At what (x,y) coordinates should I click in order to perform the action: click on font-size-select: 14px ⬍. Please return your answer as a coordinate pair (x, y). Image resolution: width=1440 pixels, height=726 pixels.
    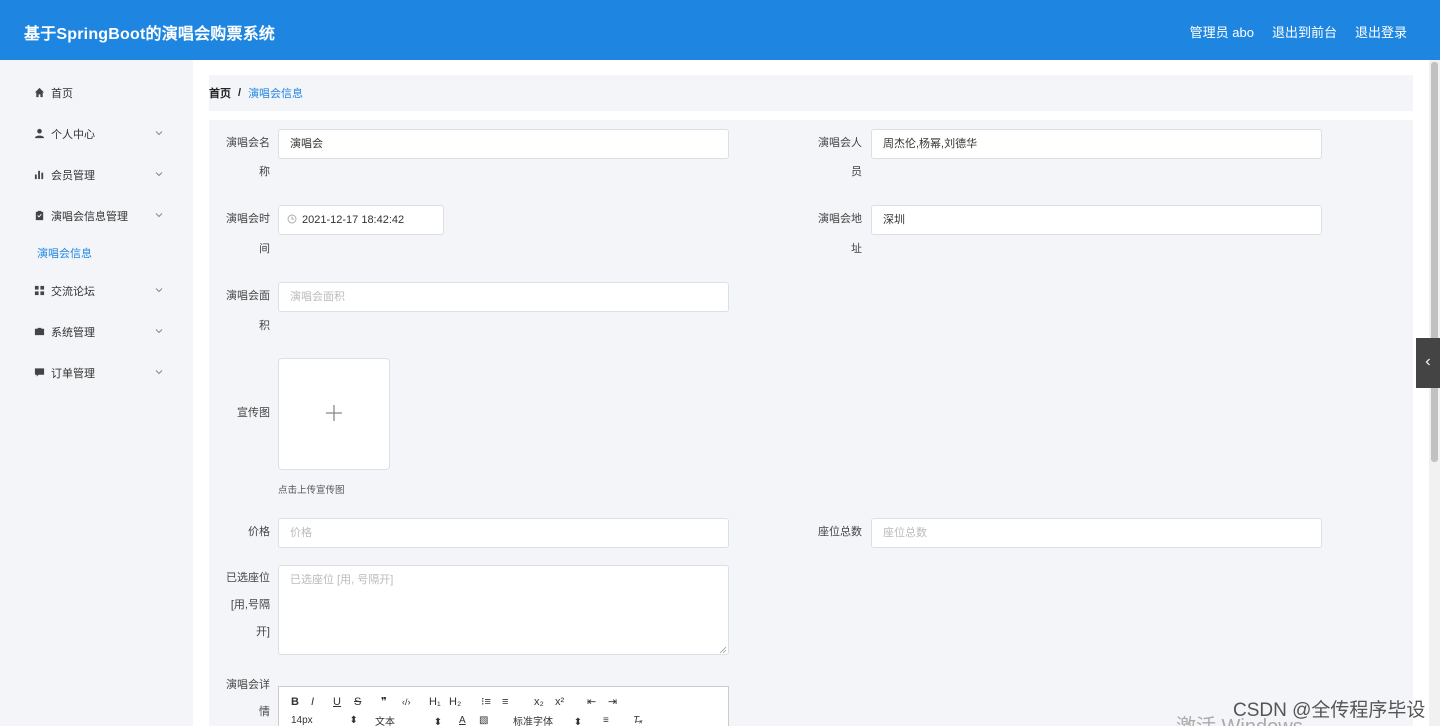
    Looking at the image, I should click on (333, 720).